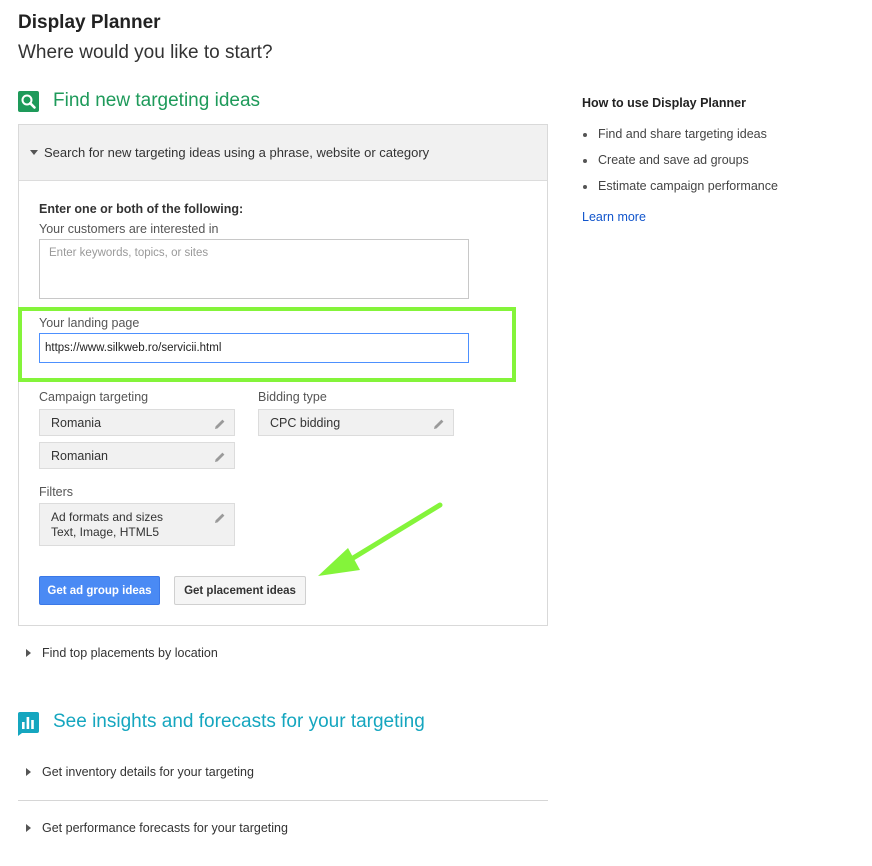 The height and width of the screenshot is (866, 872). What do you see at coordinates (94, 397) in the screenshot?
I see `campaign-targeting-label: Campaign targeting` at bounding box center [94, 397].